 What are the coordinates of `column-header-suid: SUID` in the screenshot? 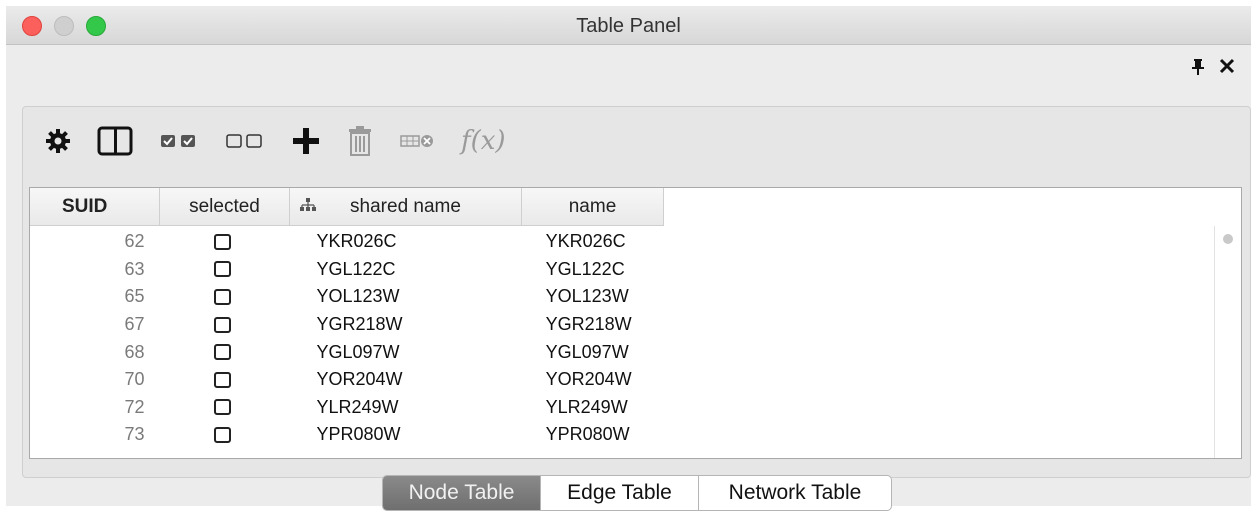 It's located at (95, 207).